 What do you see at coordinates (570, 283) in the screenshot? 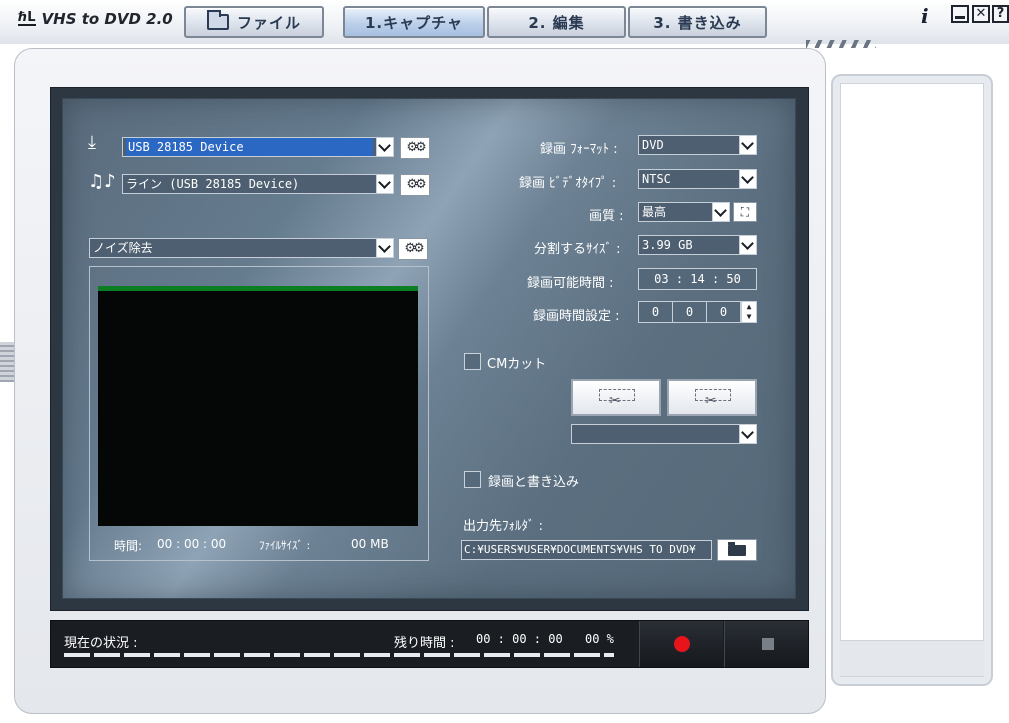
I see `available-time-label: 録画可能時間 :` at bounding box center [570, 283].